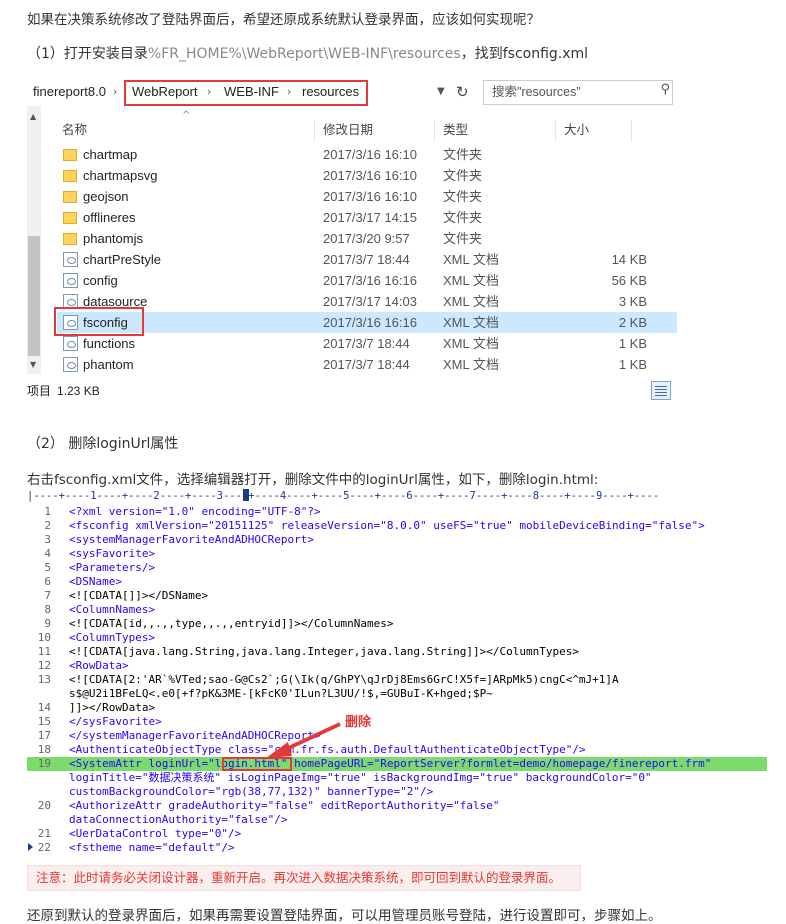 The height and width of the screenshot is (924, 786). I want to click on file-row: functions 2017/3/7 18:44 XML 文档 1 KB, so click(367, 343).